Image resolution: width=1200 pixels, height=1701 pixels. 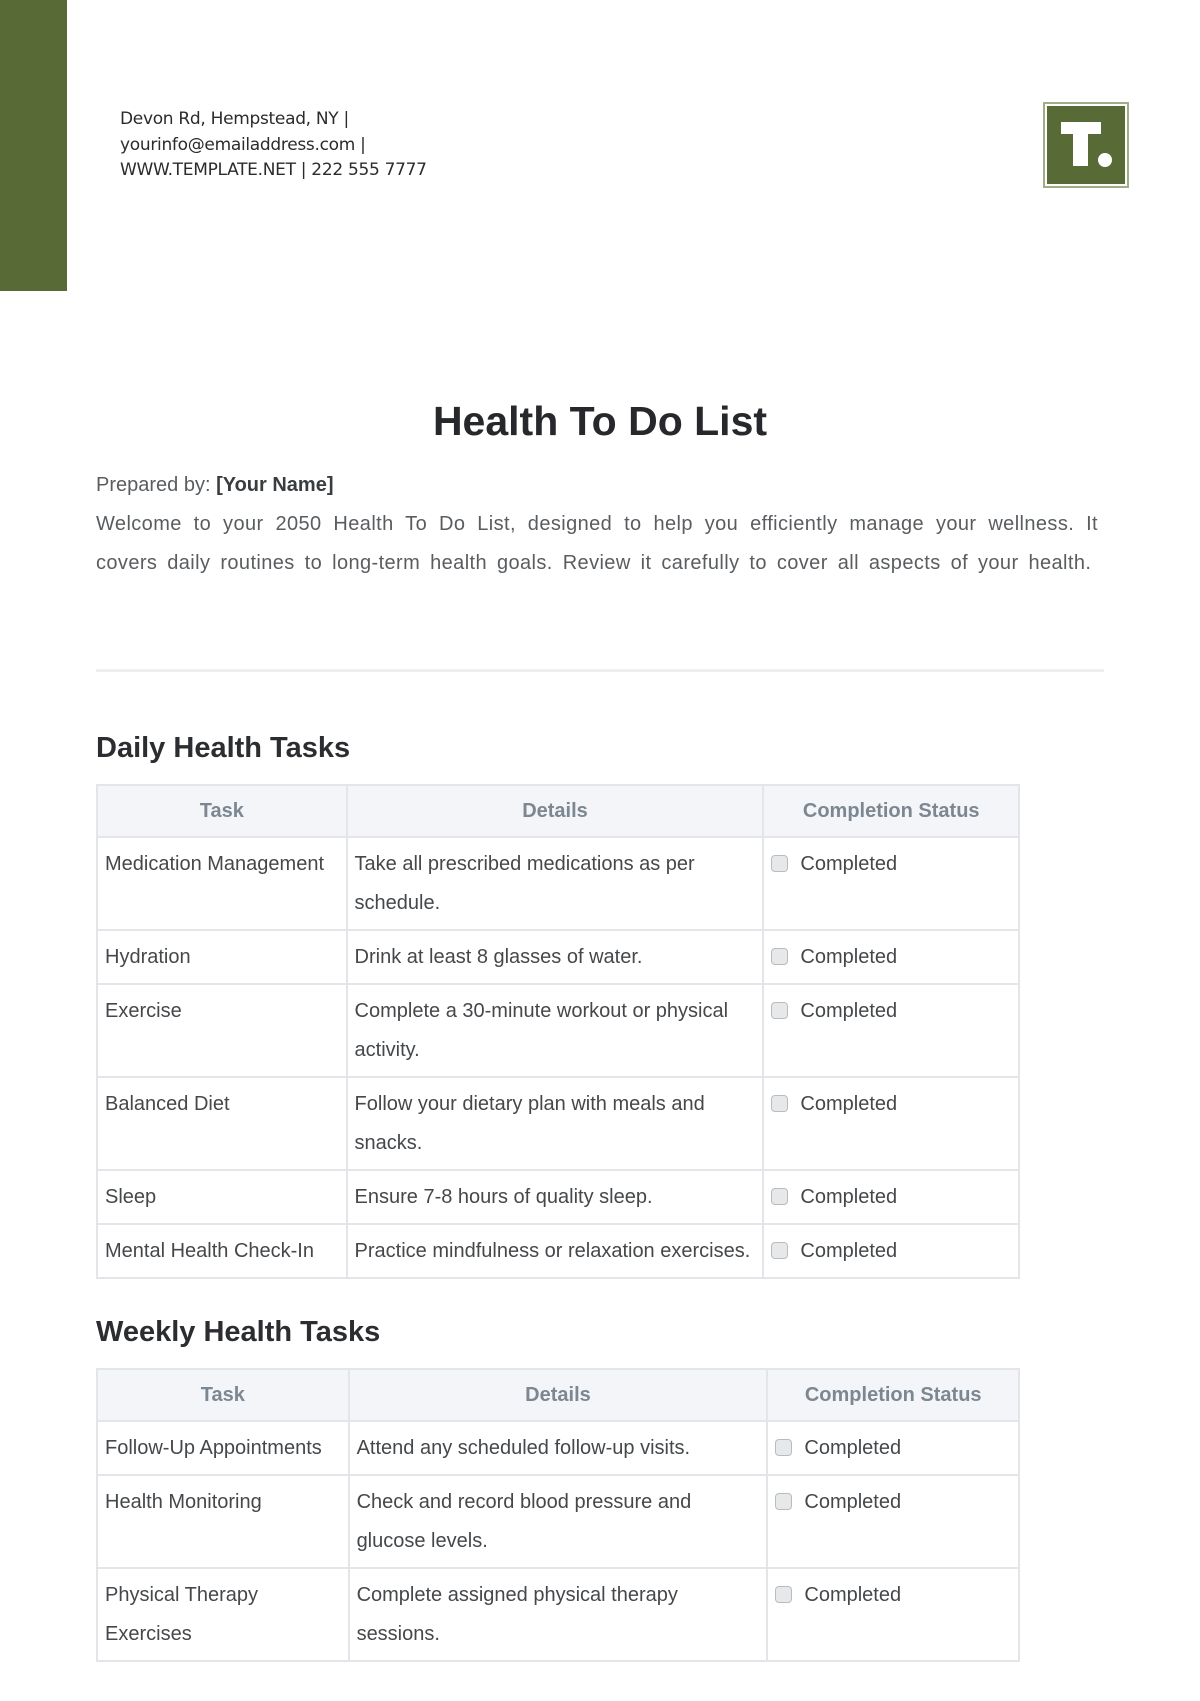 I want to click on template-logo, so click(x=1086, y=145).